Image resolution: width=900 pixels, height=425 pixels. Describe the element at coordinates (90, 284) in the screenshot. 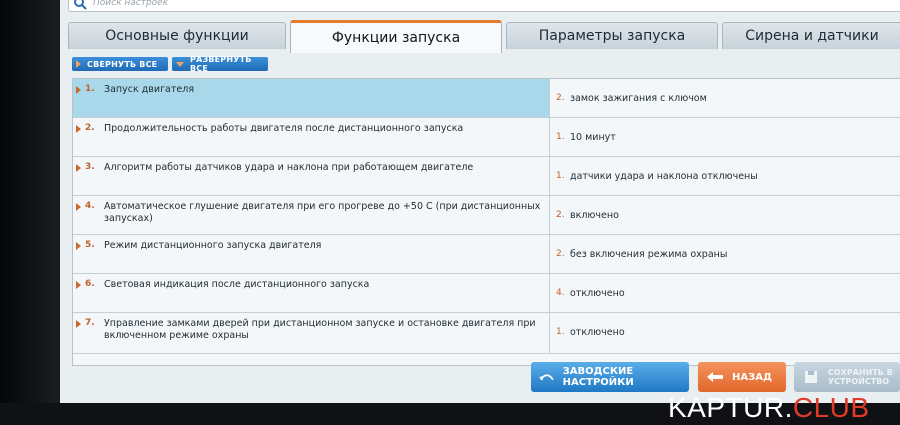

I see `setting-number: 6.` at that location.